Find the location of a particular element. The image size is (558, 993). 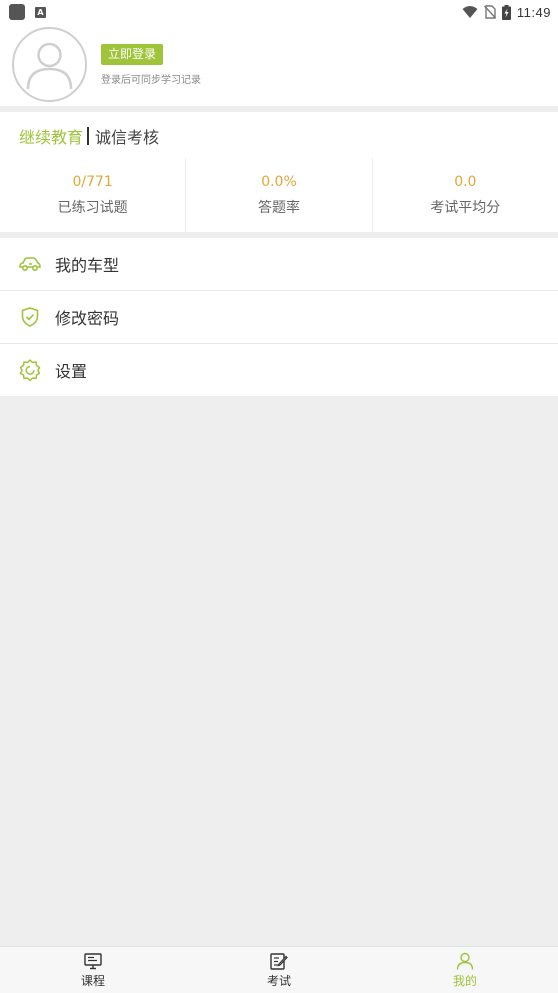

nav-tab-exam: 考试 is located at coordinates (279, 970).